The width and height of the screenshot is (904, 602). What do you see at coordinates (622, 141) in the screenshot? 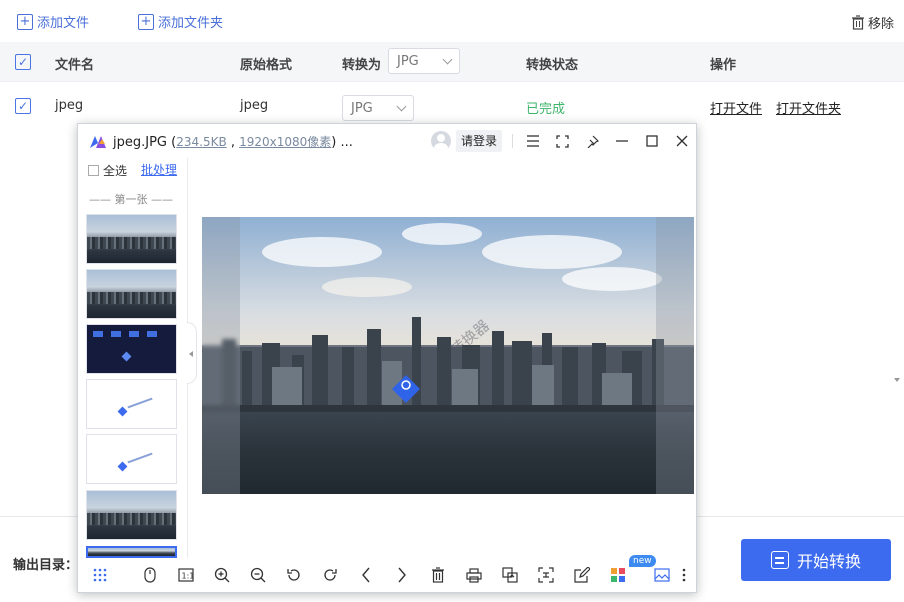
I see `minimize-icon` at bounding box center [622, 141].